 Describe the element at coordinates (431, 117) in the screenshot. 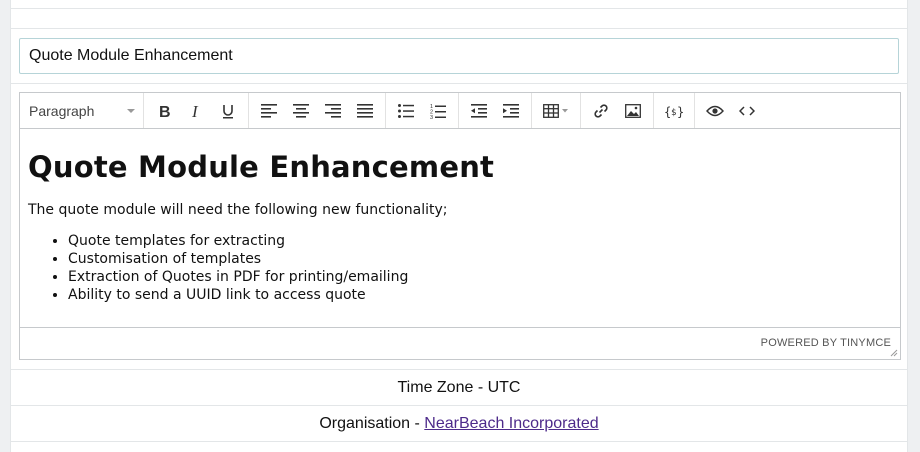

I see `svg-text: 3` at that location.